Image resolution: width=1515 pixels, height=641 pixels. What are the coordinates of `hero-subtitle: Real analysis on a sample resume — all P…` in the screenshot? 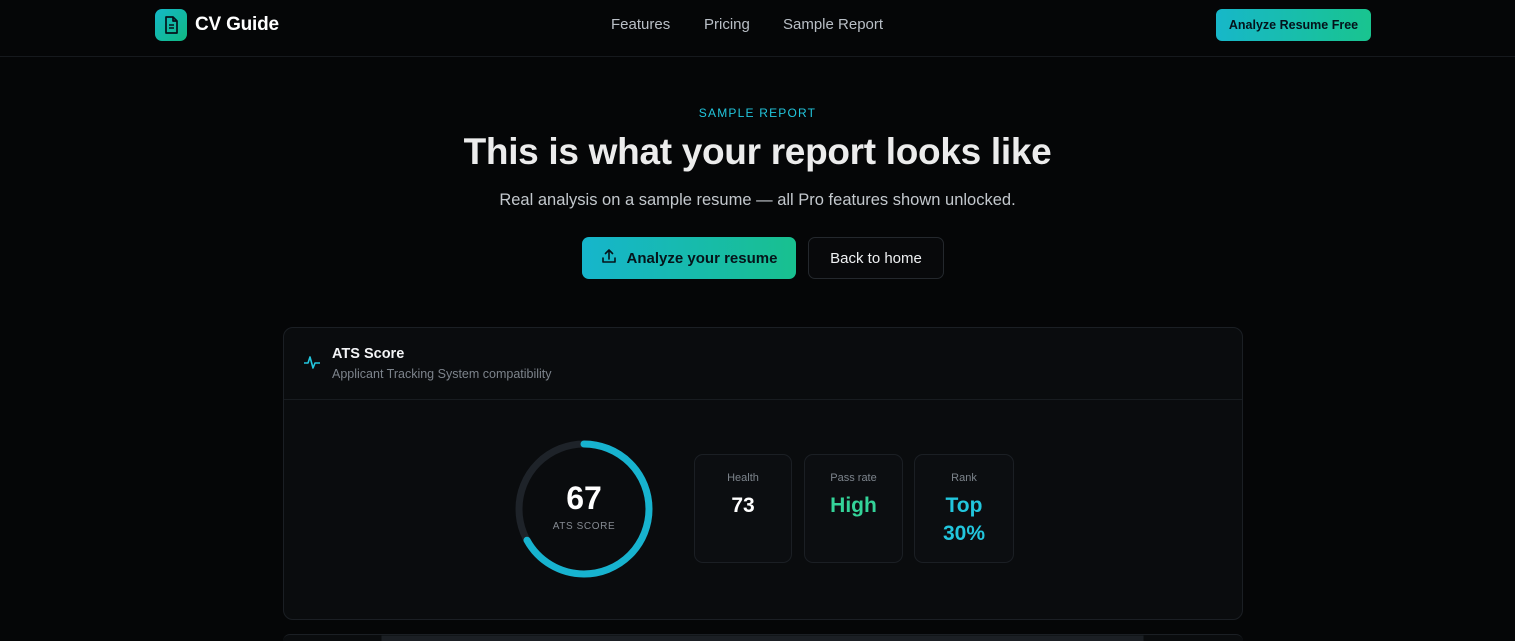 It's located at (757, 200).